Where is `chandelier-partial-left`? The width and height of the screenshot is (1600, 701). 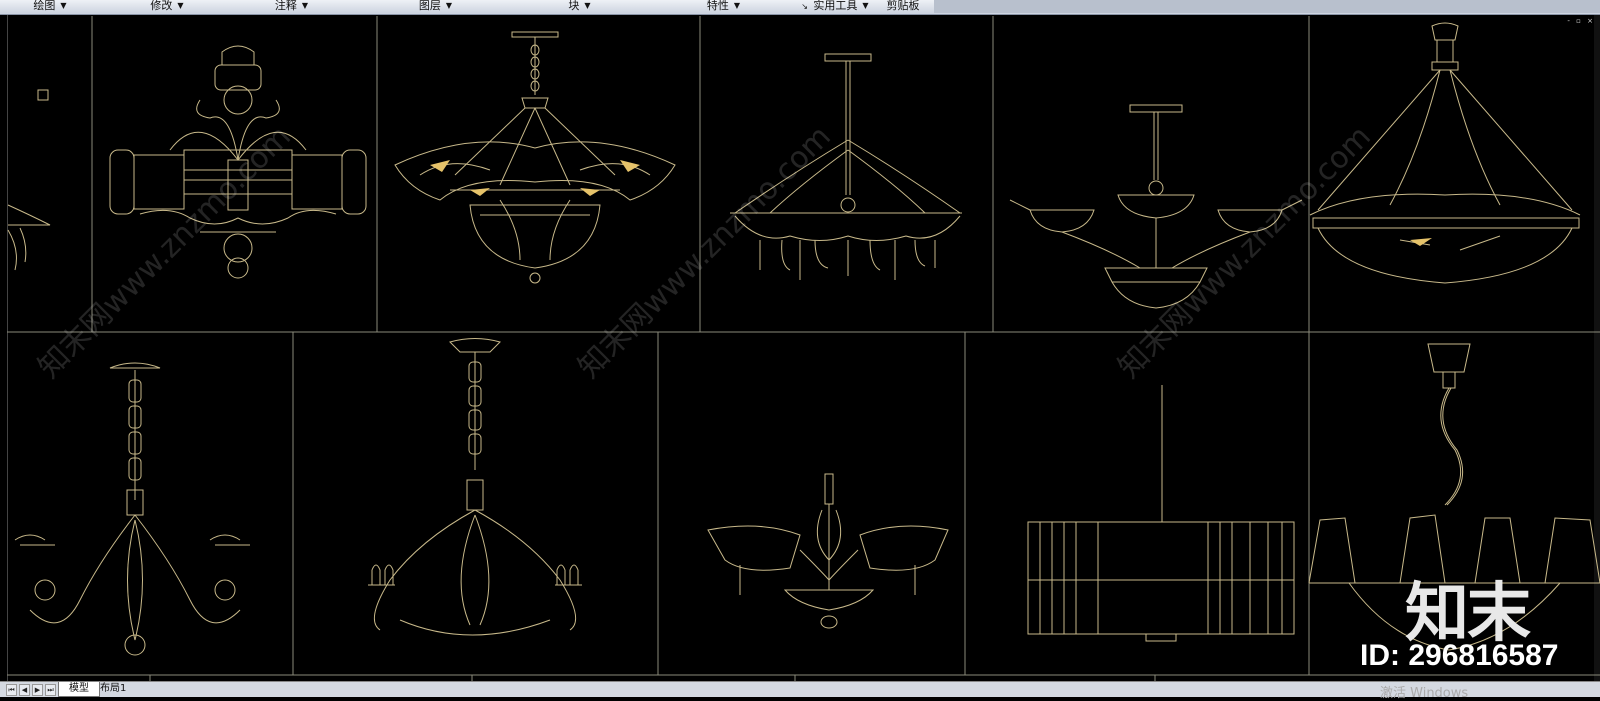 chandelier-partial-left is located at coordinates (29, 180).